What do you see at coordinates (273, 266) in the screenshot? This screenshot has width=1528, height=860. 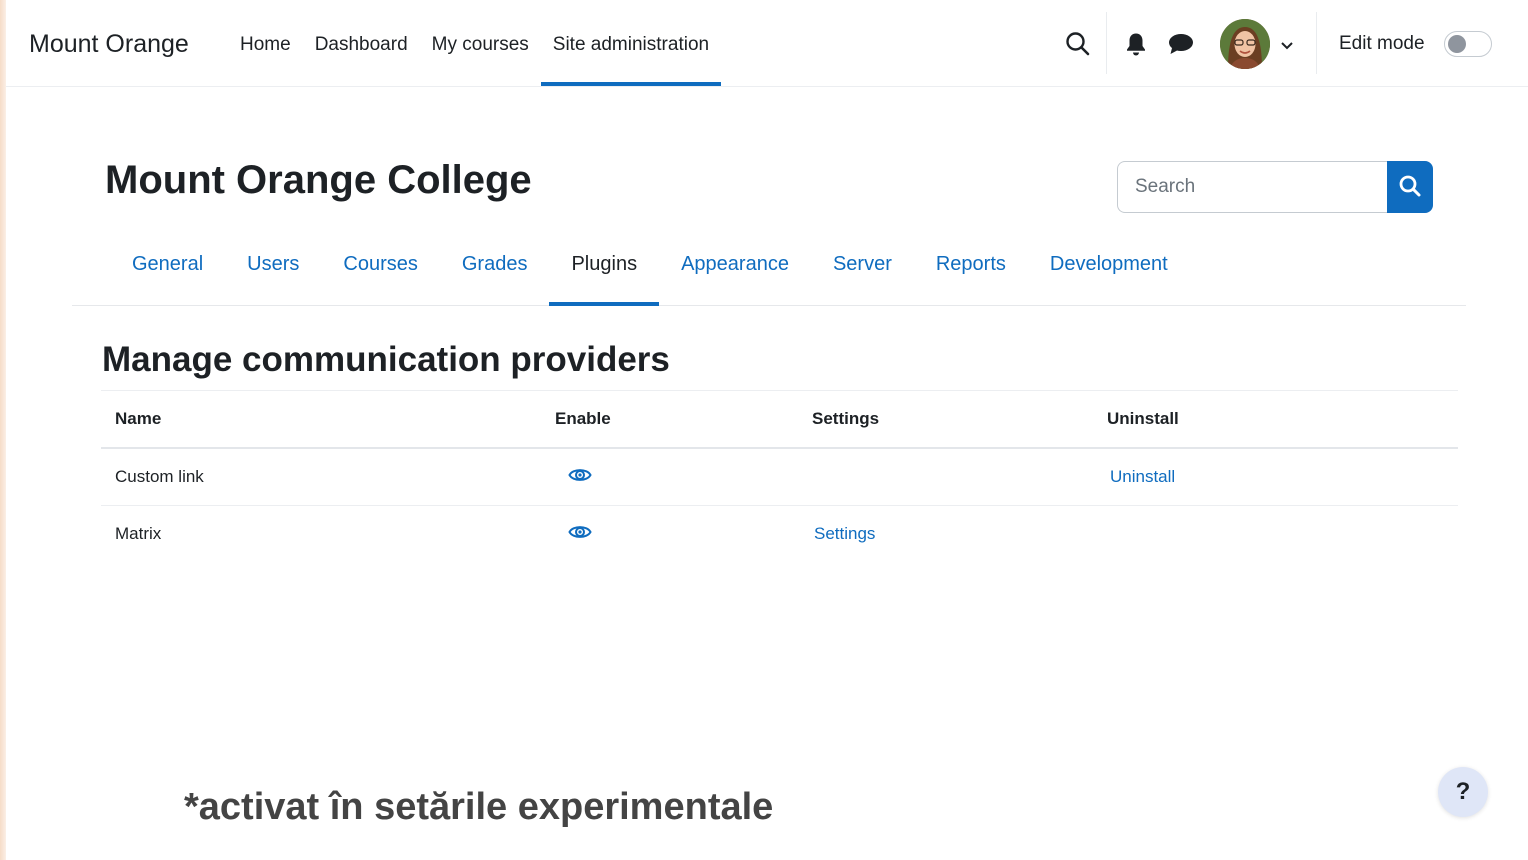 I see `tab-users: Users` at bounding box center [273, 266].